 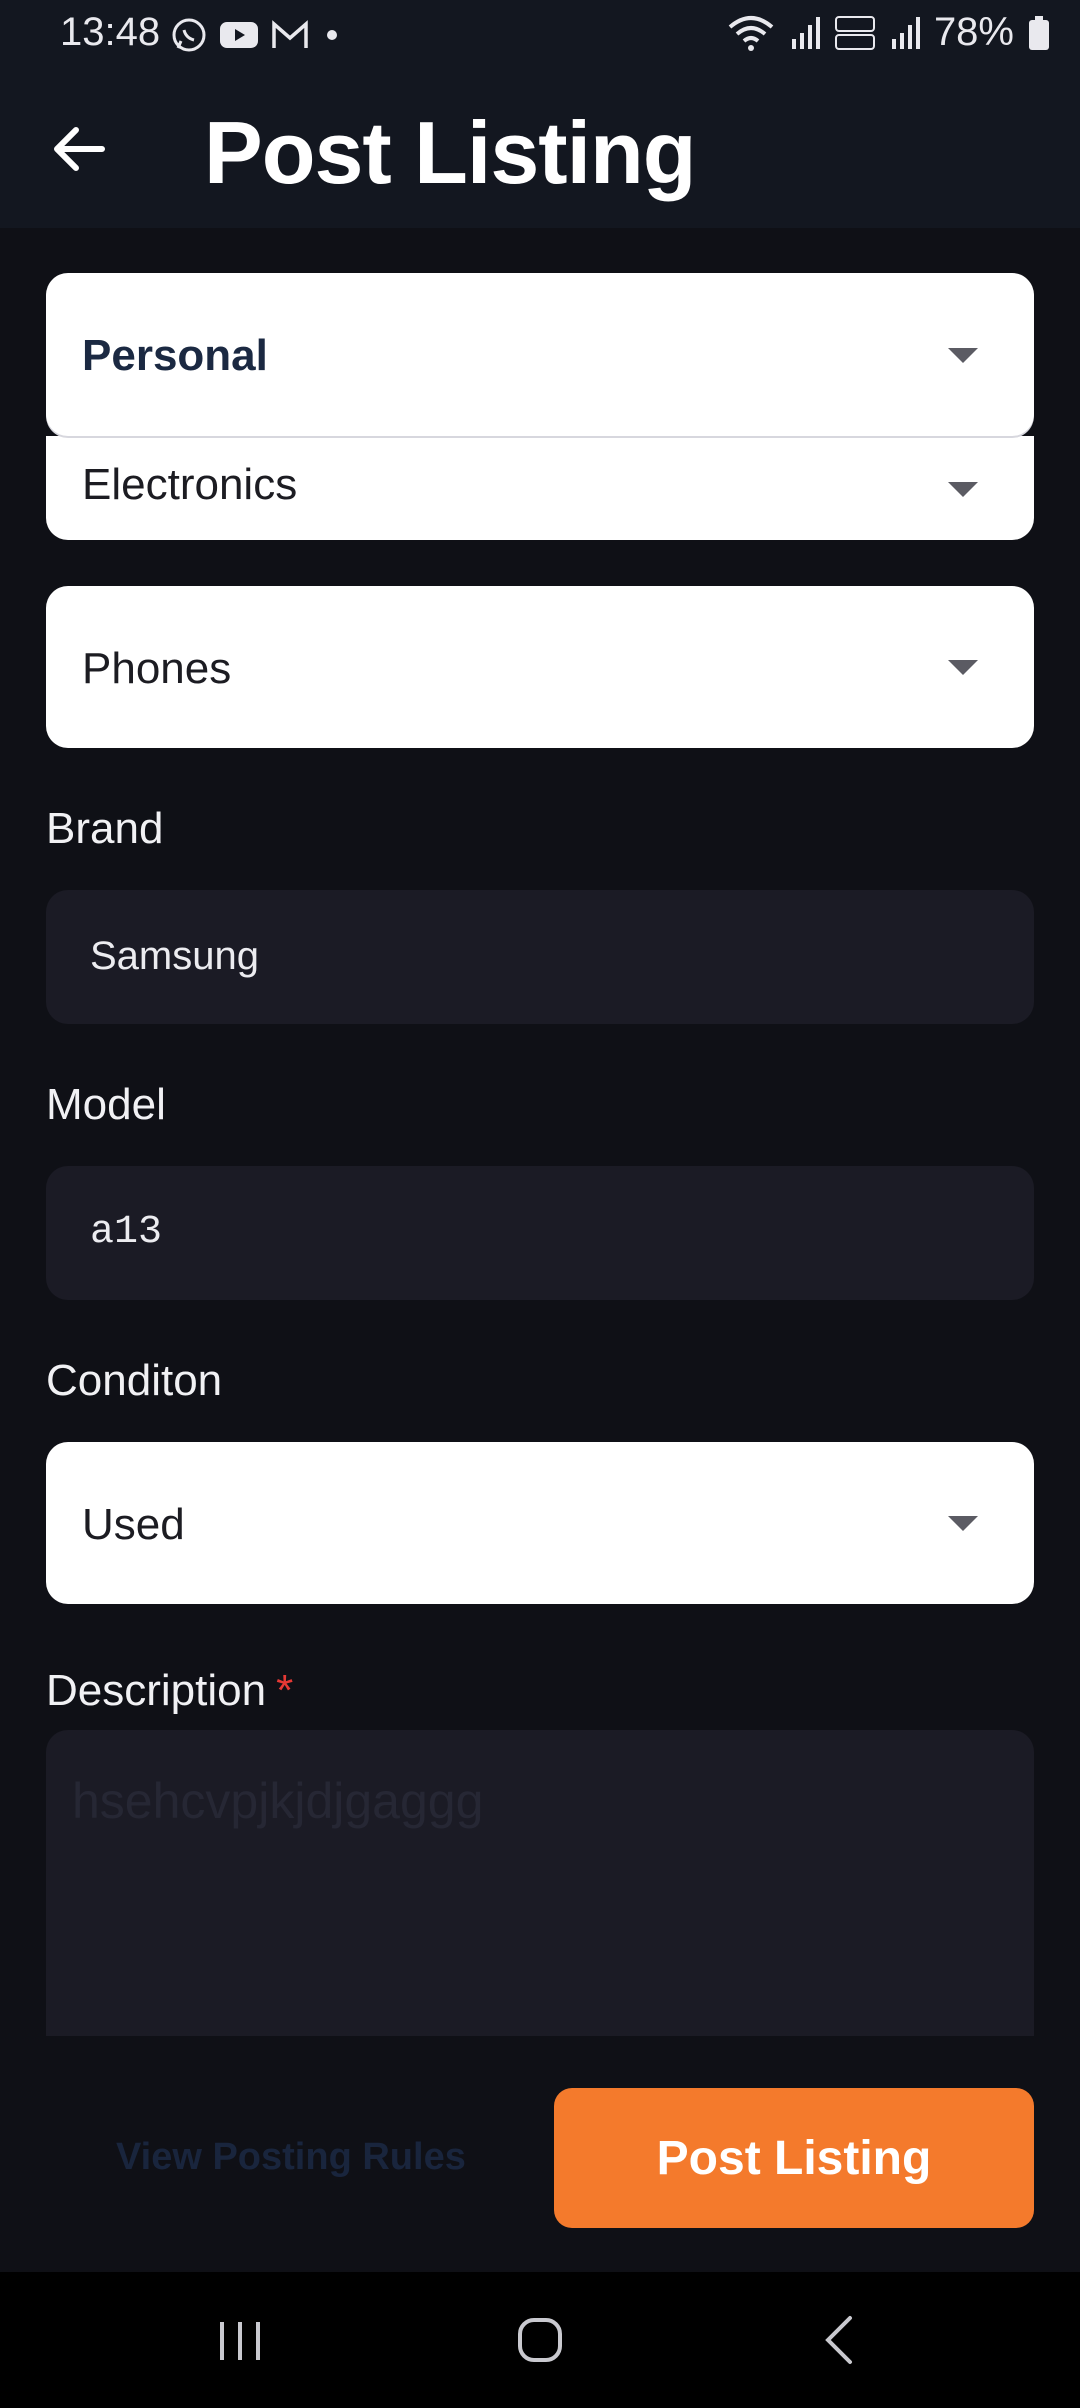 What do you see at coordinates (189, 35) in the screenshot?
I see `whatsapp-icon` at bounding box center [189, 35].